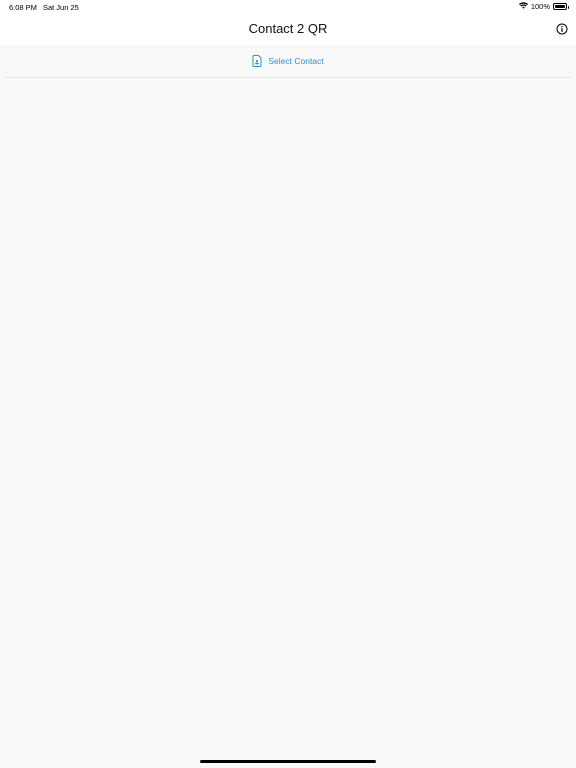 The image size is (576, 768). I want to click on battery-cap, so click(568, 7).